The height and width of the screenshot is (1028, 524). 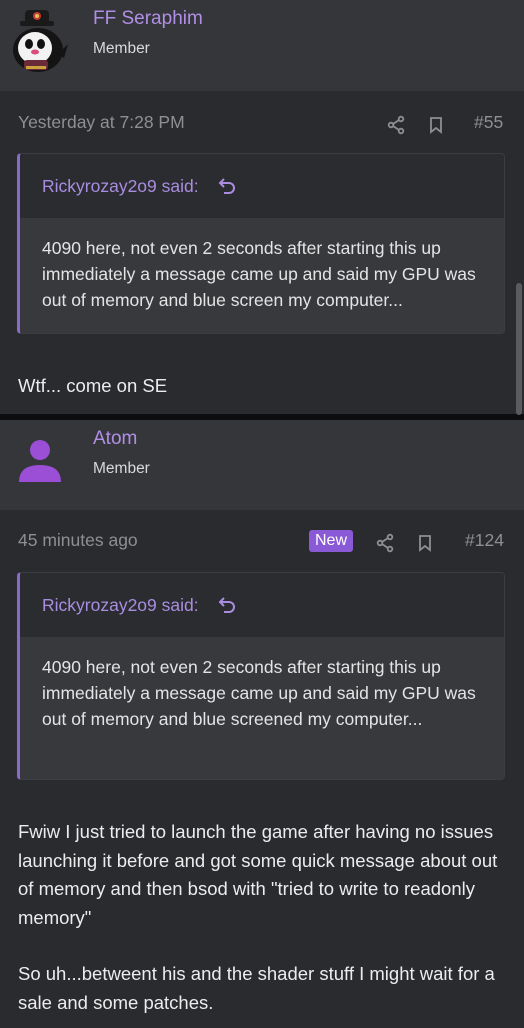 What do you see at coordinates (262, 540) in the screenshot?
I see `post-meta: 45 minutes ago New #124` at bounding box center [262, 540].